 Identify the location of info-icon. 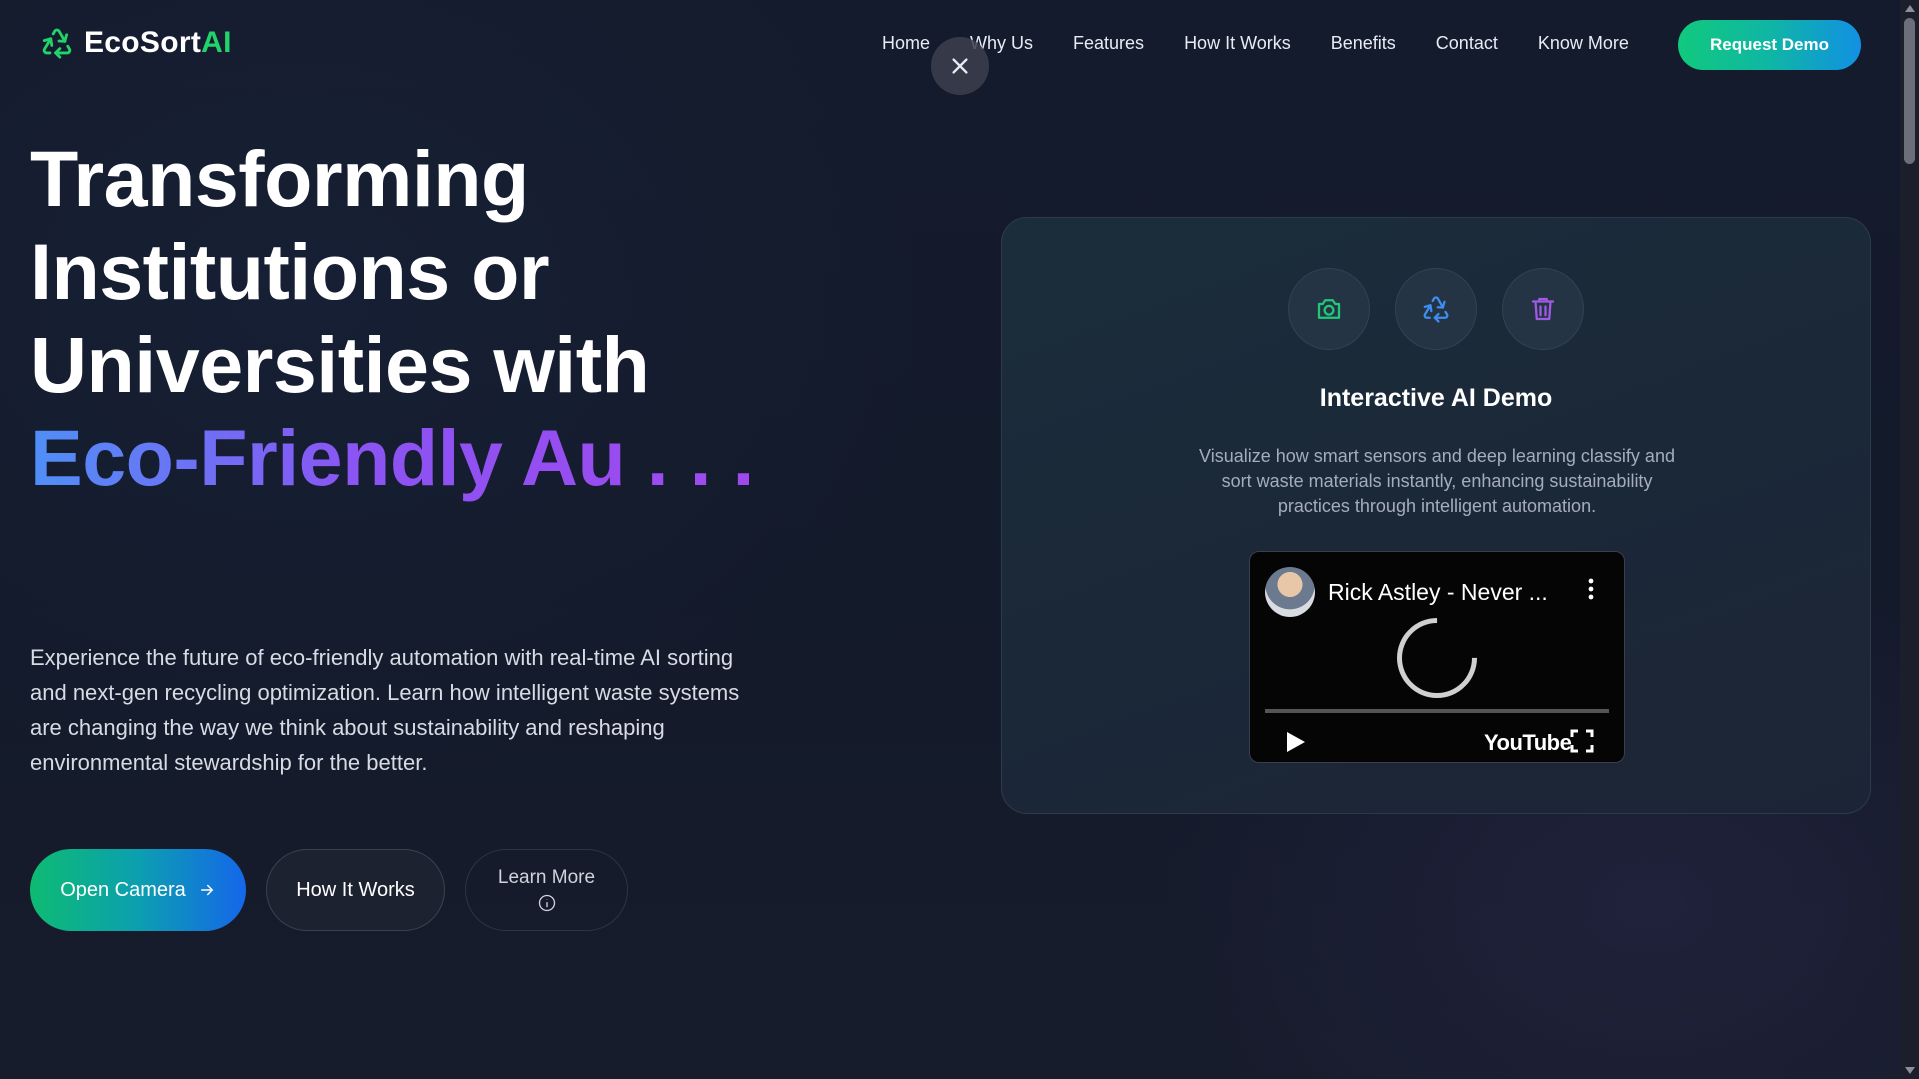
(546, 903).